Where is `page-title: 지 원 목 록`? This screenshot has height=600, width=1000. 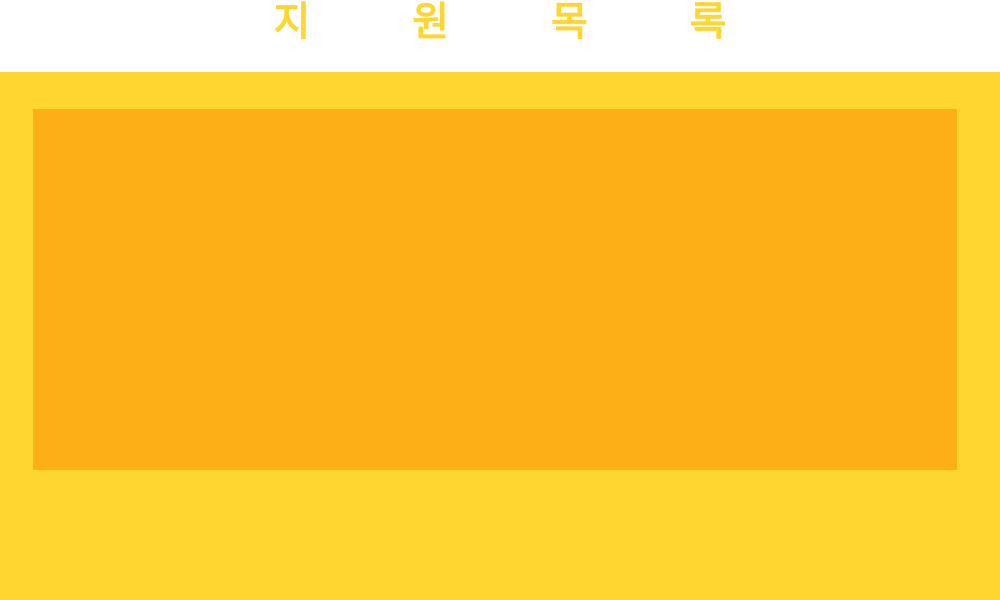
page-title: 지 원 목 록 is located at coordinates (522, 22).